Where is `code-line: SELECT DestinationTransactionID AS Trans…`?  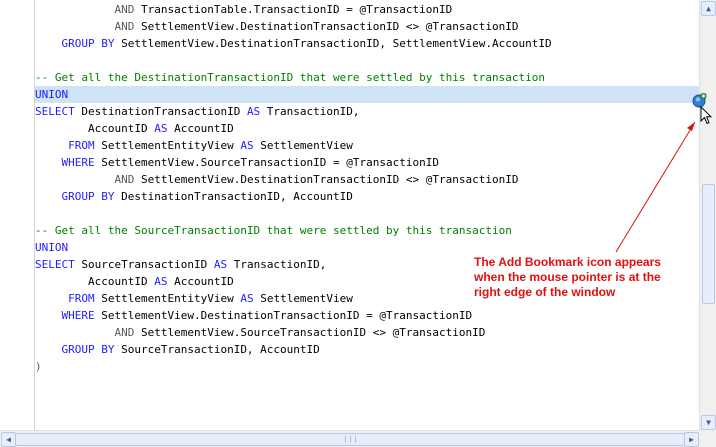
code-line: SELECT DestinationTransactionID AS Trans… is located at coordinates (367, 111).